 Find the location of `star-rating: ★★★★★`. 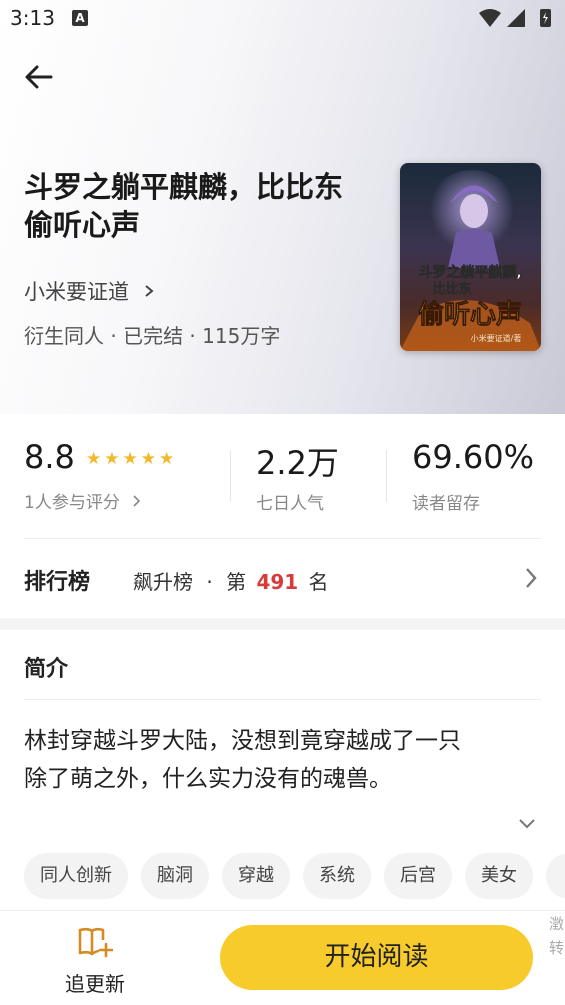

star-rating: ★★★★★ is located at coordinates (132, 459).